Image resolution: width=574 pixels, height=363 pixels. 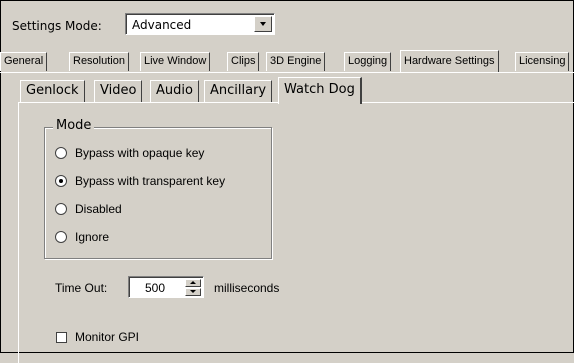 What do you see at coordinates (81, 288) in the screenshot?
I see `timeout-label: Time Out:` at bounding box center [81, 288].